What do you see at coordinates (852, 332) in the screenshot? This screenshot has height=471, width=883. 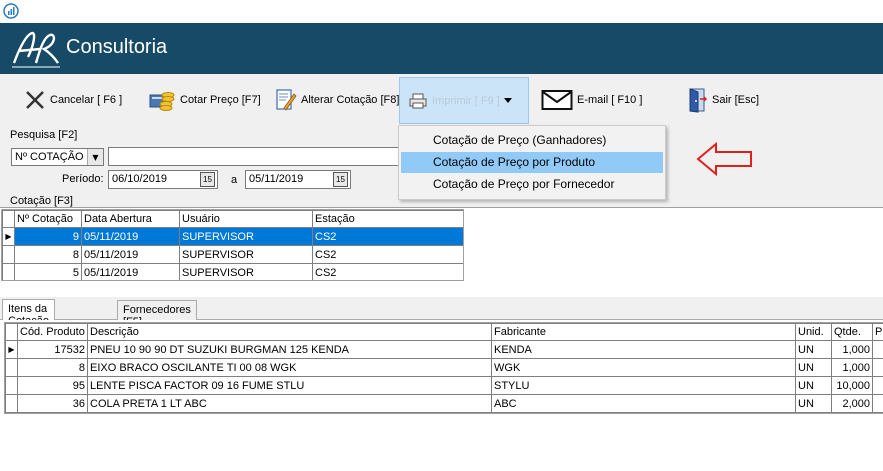 I see `column-header: Qtde.` at bounding box center [852, 332].